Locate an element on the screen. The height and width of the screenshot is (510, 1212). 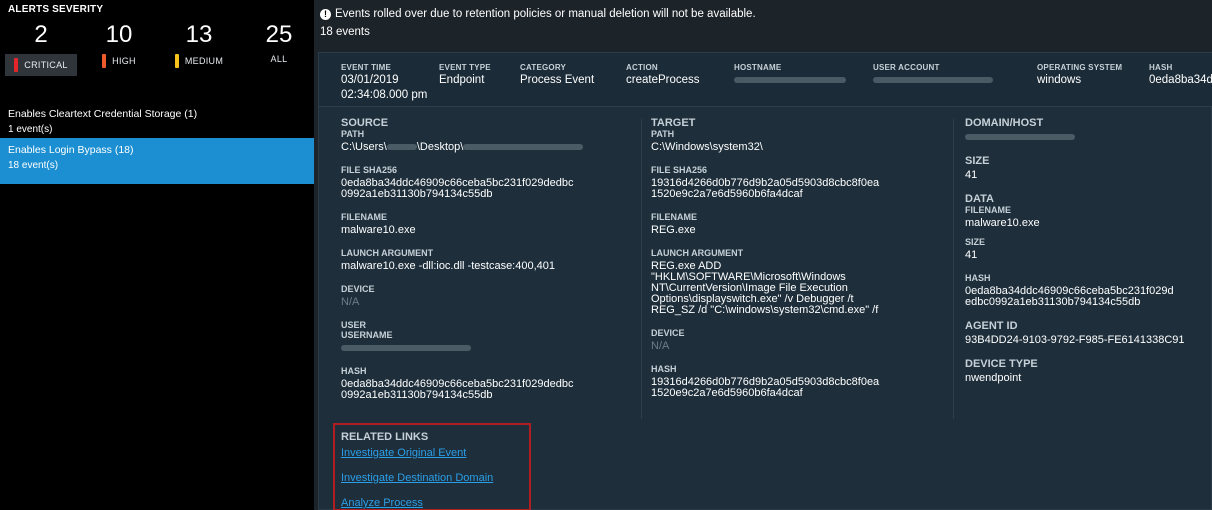
alert-event-count: 18 event(s) is located at coordinates (33, 165).